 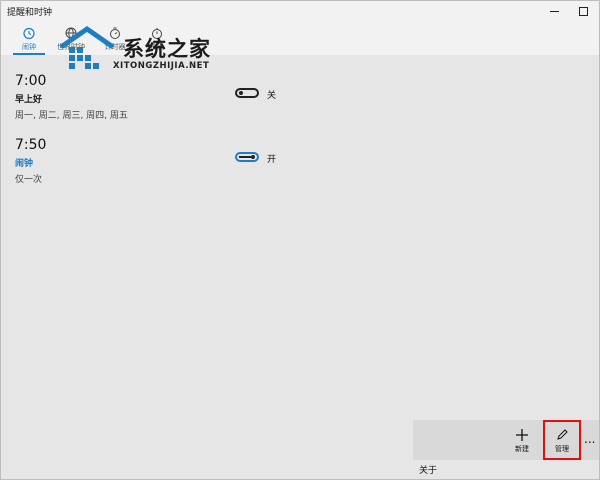 What do you see at coordinates (31, 81) in the screenshot?
I see `alarm-time: 7:00` at bounding box center [31, 81].